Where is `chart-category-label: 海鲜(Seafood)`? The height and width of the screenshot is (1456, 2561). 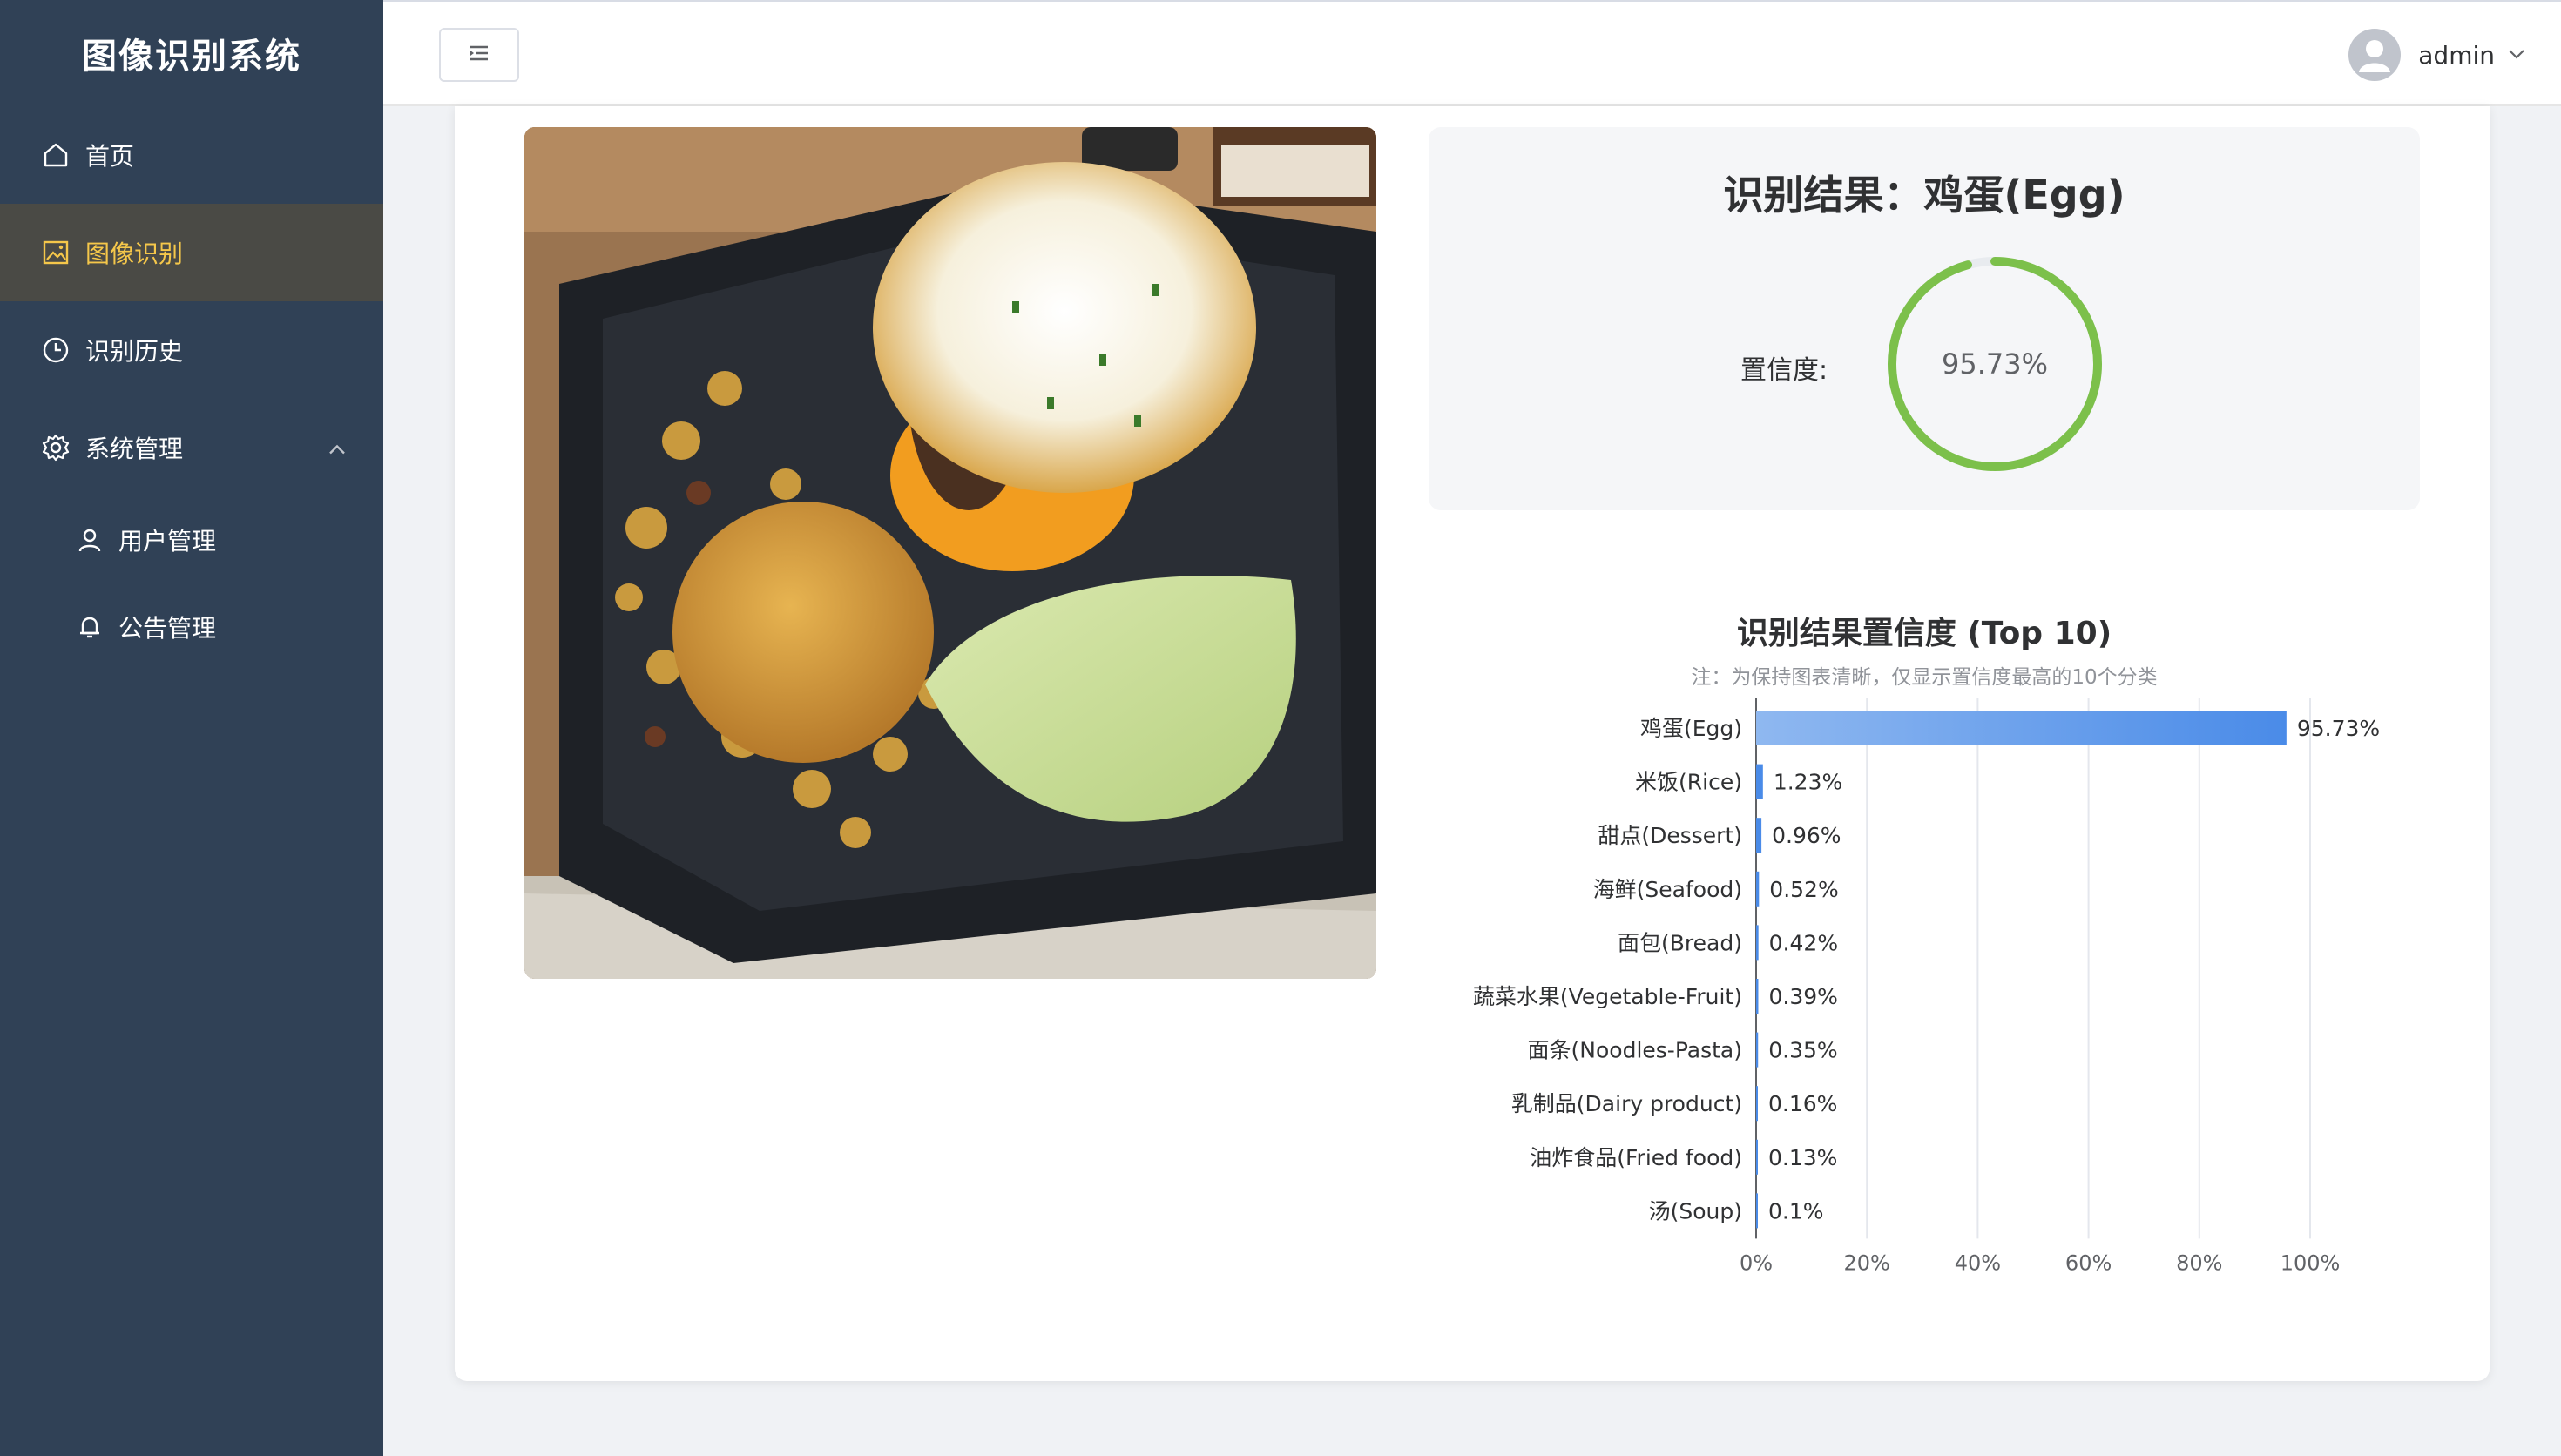
chart-category-label: 海鲜(Seafood) is located at coordinates (1667, 889).